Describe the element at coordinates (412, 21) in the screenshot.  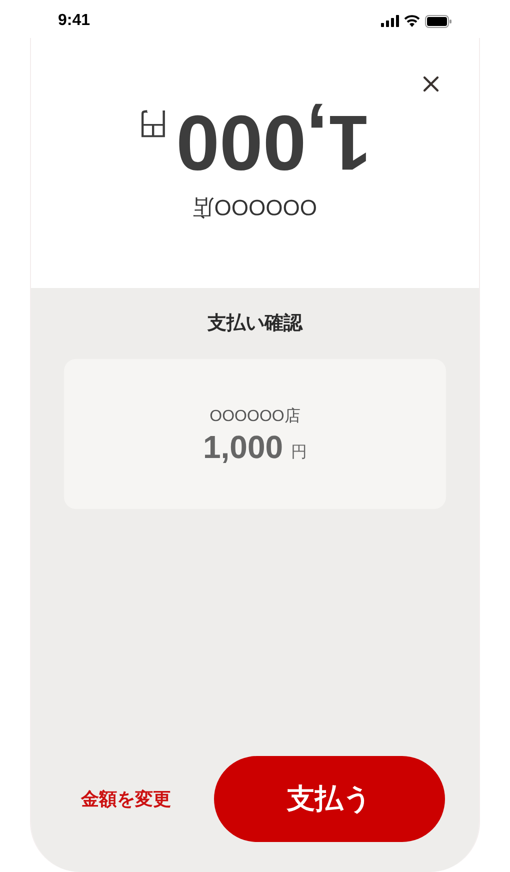
I see `wifi-icon` at that location.